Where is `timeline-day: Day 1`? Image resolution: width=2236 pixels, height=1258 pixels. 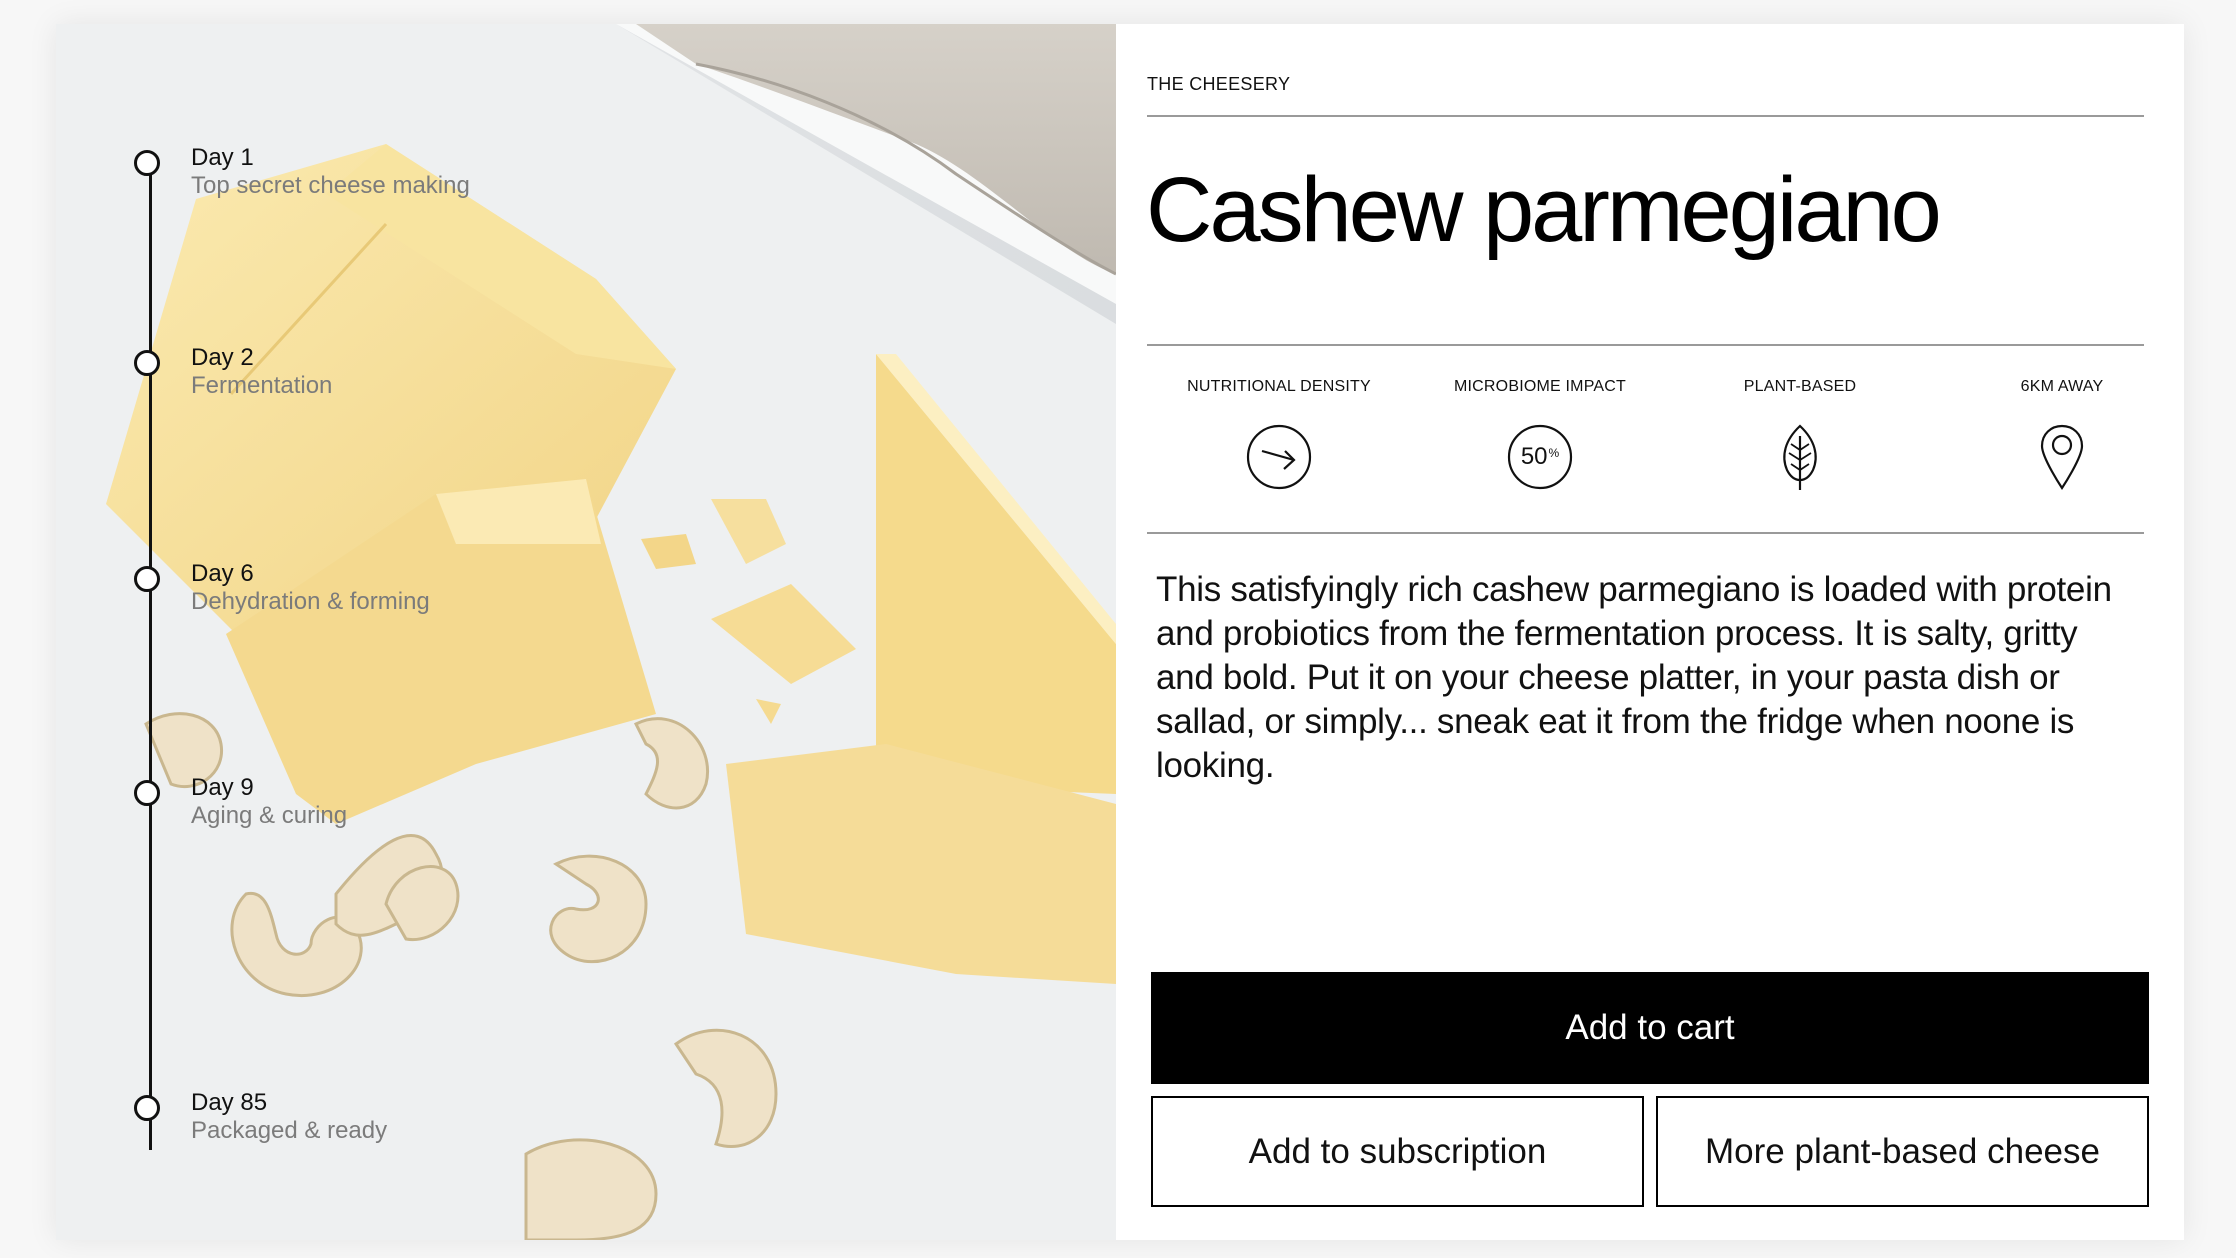
timeline-day: Day 1 is located at coordinates (222, 157).